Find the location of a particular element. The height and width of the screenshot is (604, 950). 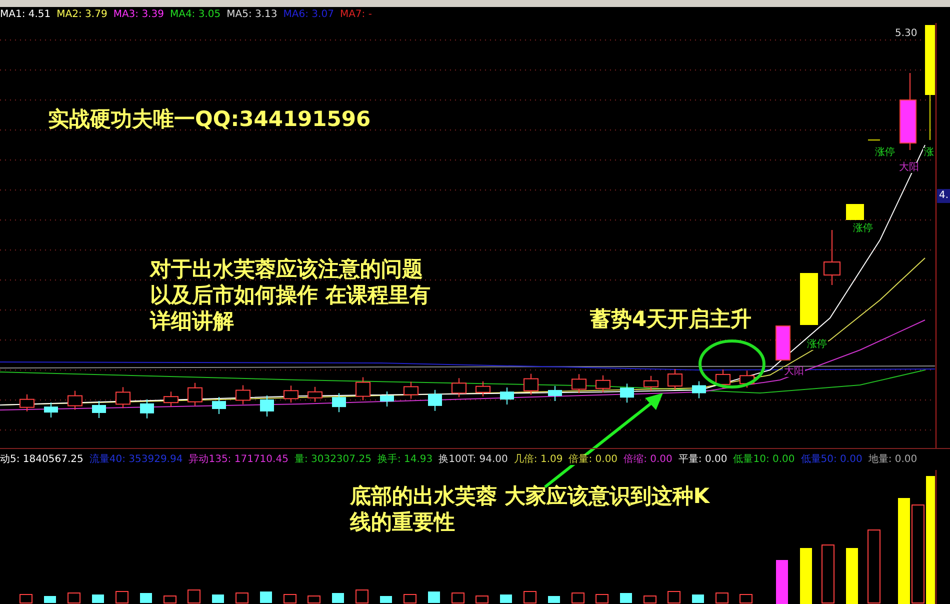

indicator-label: 换手: 14.93 is located at coordinates (405, 459).